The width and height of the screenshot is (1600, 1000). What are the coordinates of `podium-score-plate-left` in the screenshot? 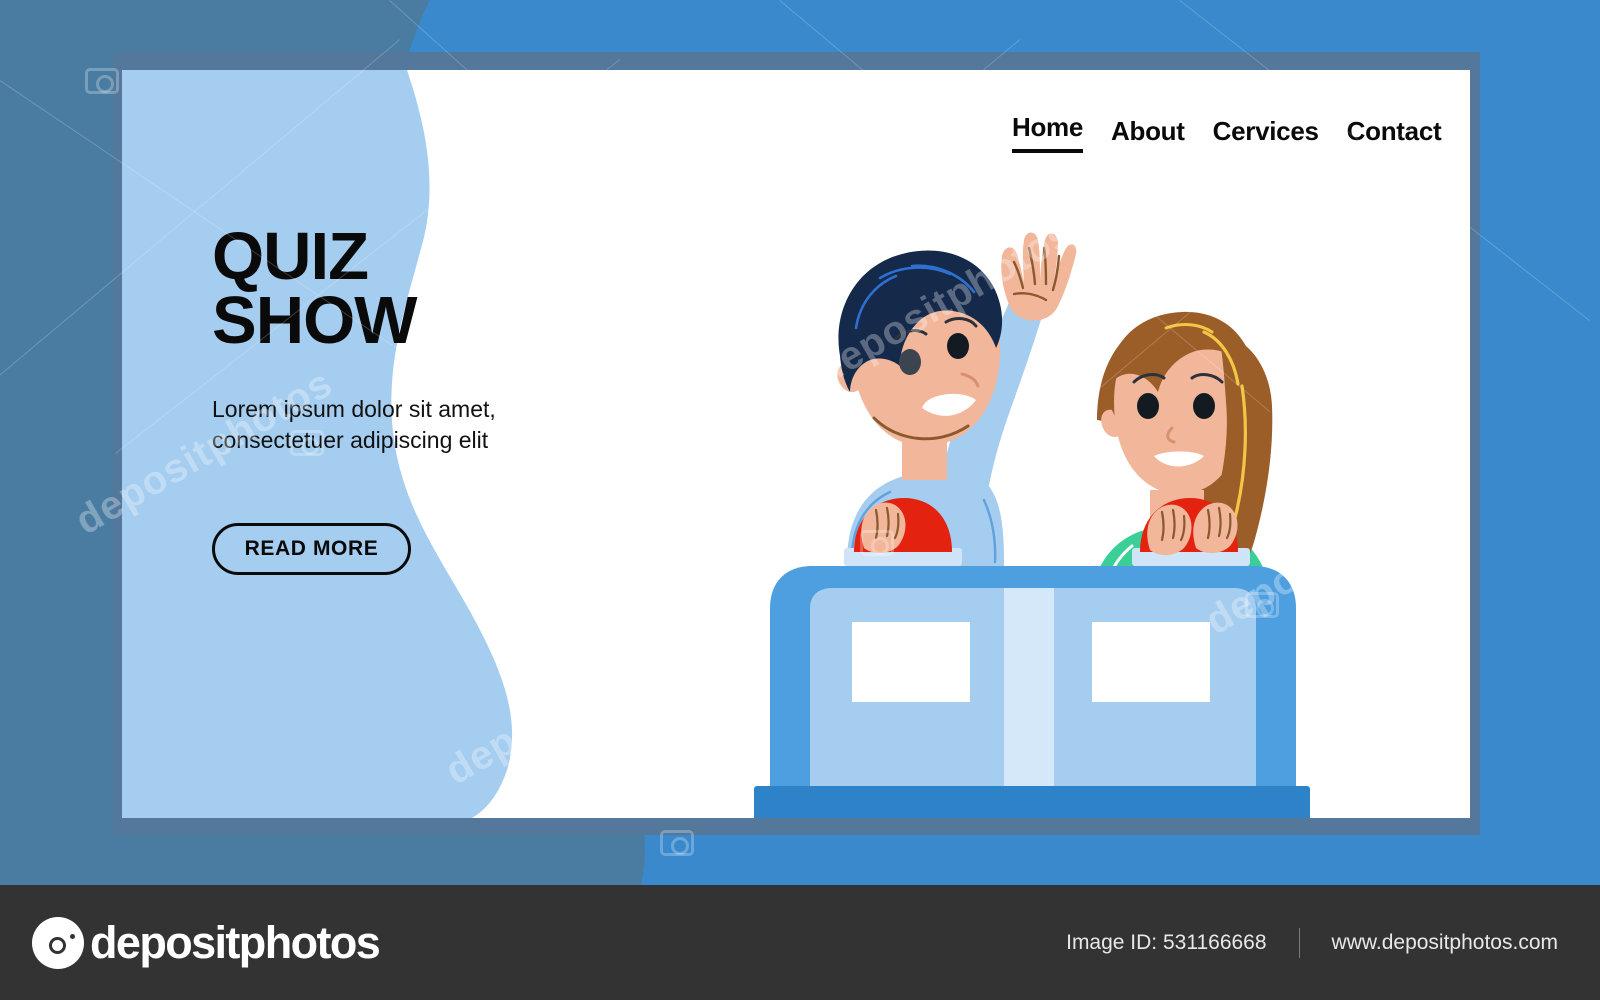 It's located at (911, 662).